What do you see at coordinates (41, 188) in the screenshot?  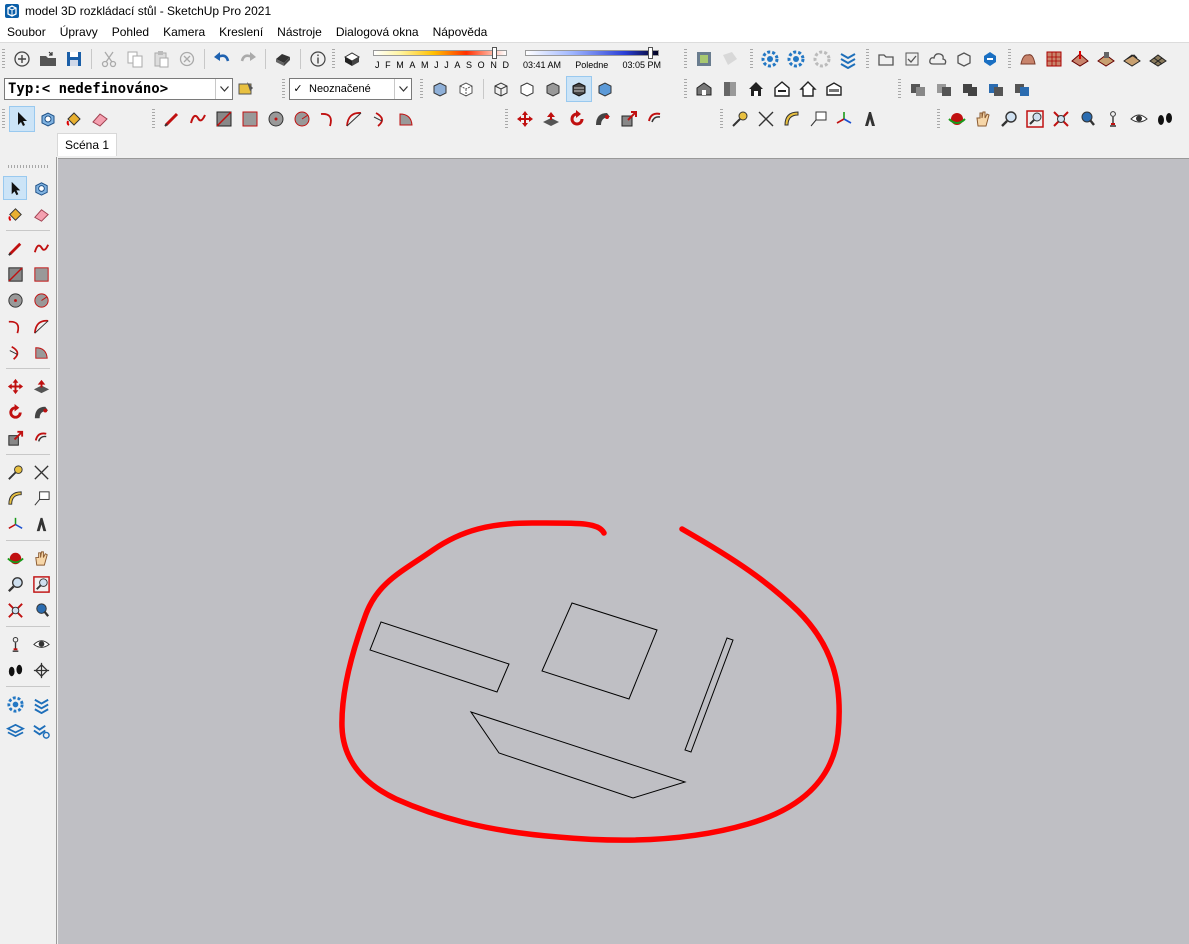 I see `component-tool-button` at bounding box center [41, 188].